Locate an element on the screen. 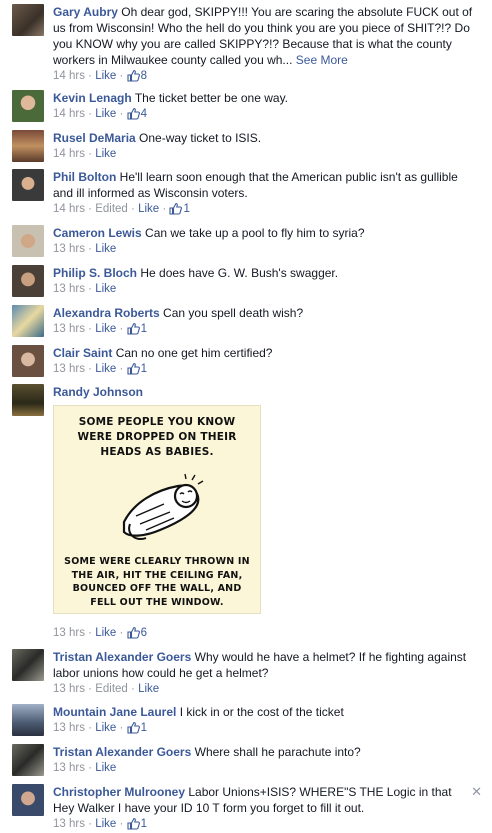  comment-meta: 13 hrs · Edited · Like is located at coordinates (106, 689).